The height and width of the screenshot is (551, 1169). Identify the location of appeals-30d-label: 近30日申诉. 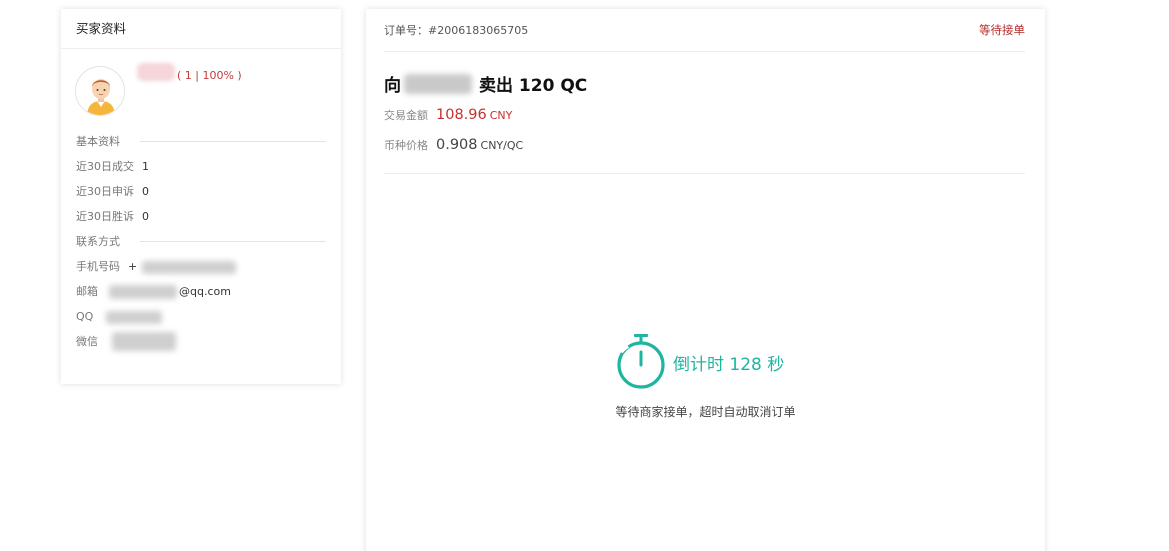
(105, 191).